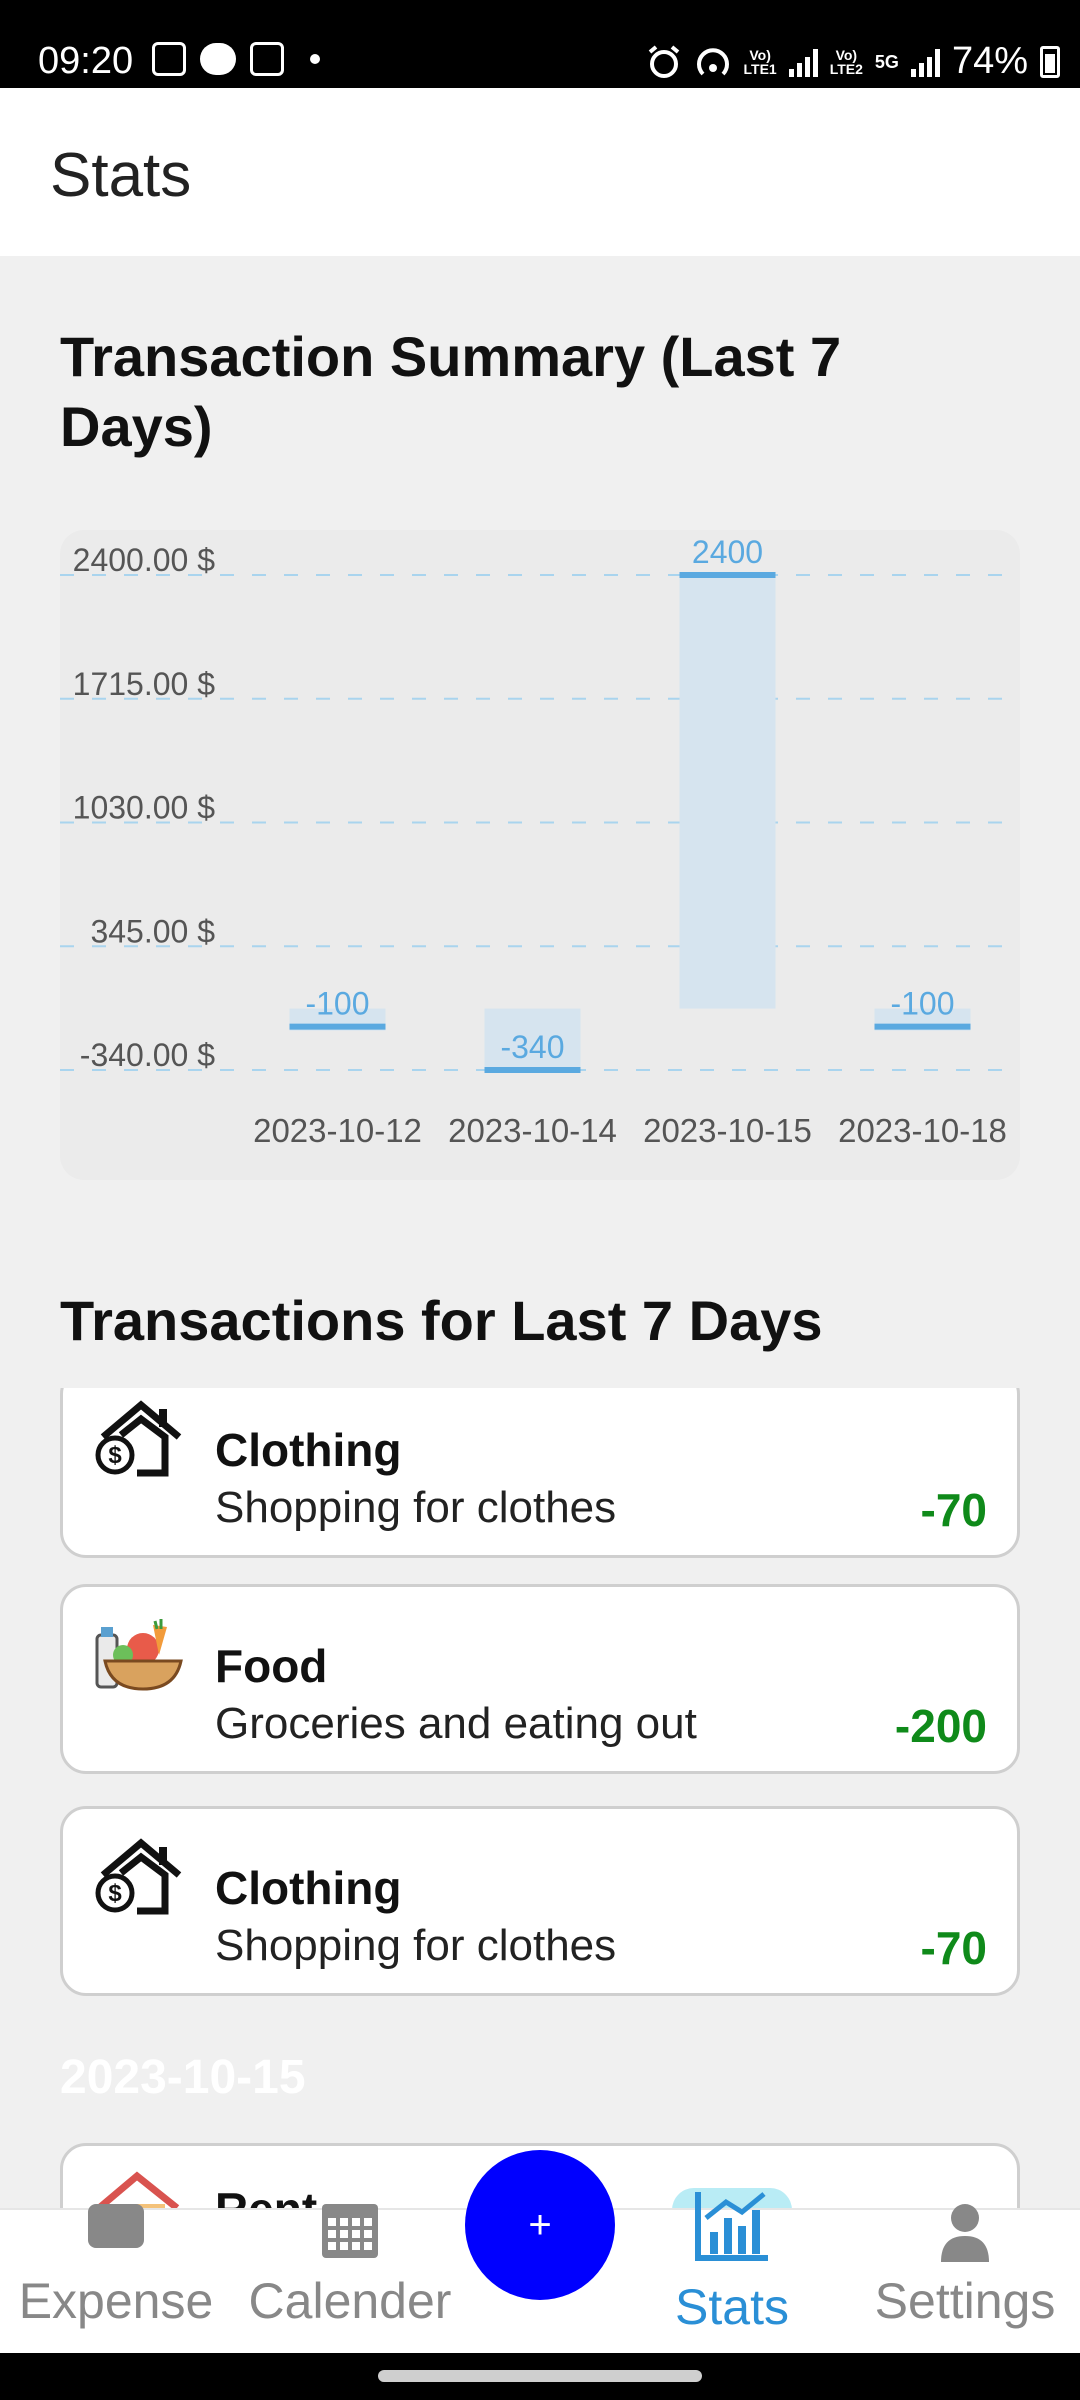 Image resolution: width=1080 pixels, height=2400 pixels. What do you see at coordinates (540, 172) in the screenshot?
I see `app-bar: Stats` at bounding box center [540, 172].